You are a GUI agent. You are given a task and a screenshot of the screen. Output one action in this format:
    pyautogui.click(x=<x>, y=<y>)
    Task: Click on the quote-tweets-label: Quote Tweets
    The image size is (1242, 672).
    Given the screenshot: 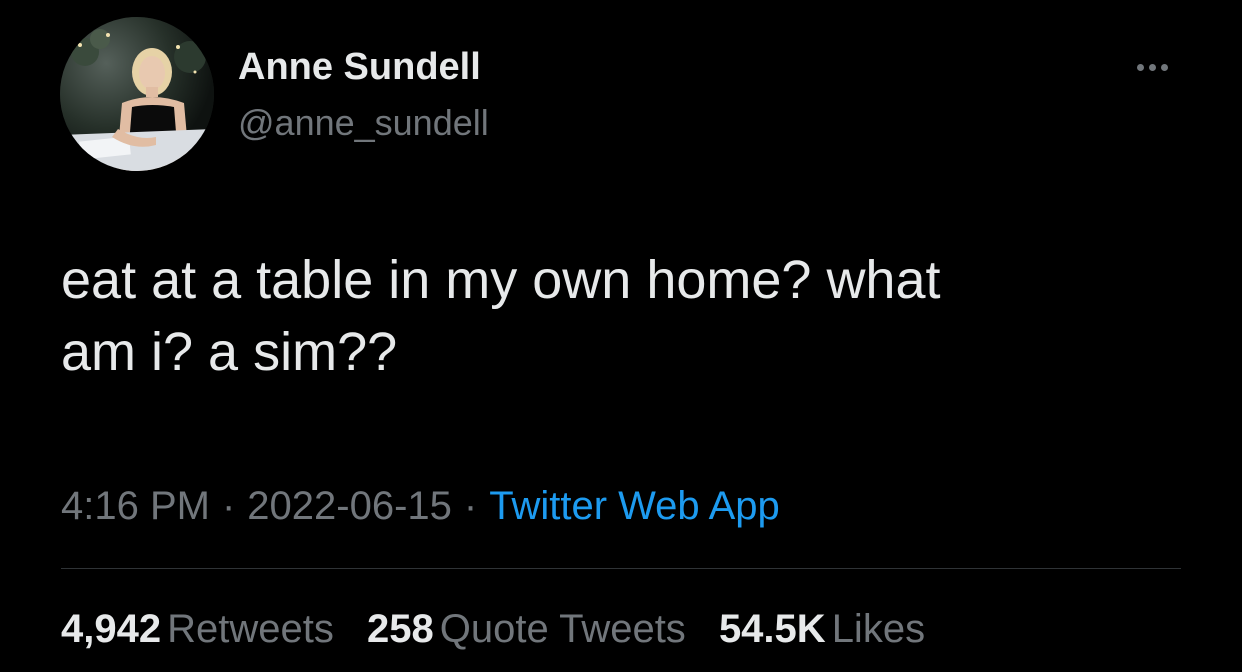 What is the action you would take?
    pyautogui.click(x=562, y=629)
    